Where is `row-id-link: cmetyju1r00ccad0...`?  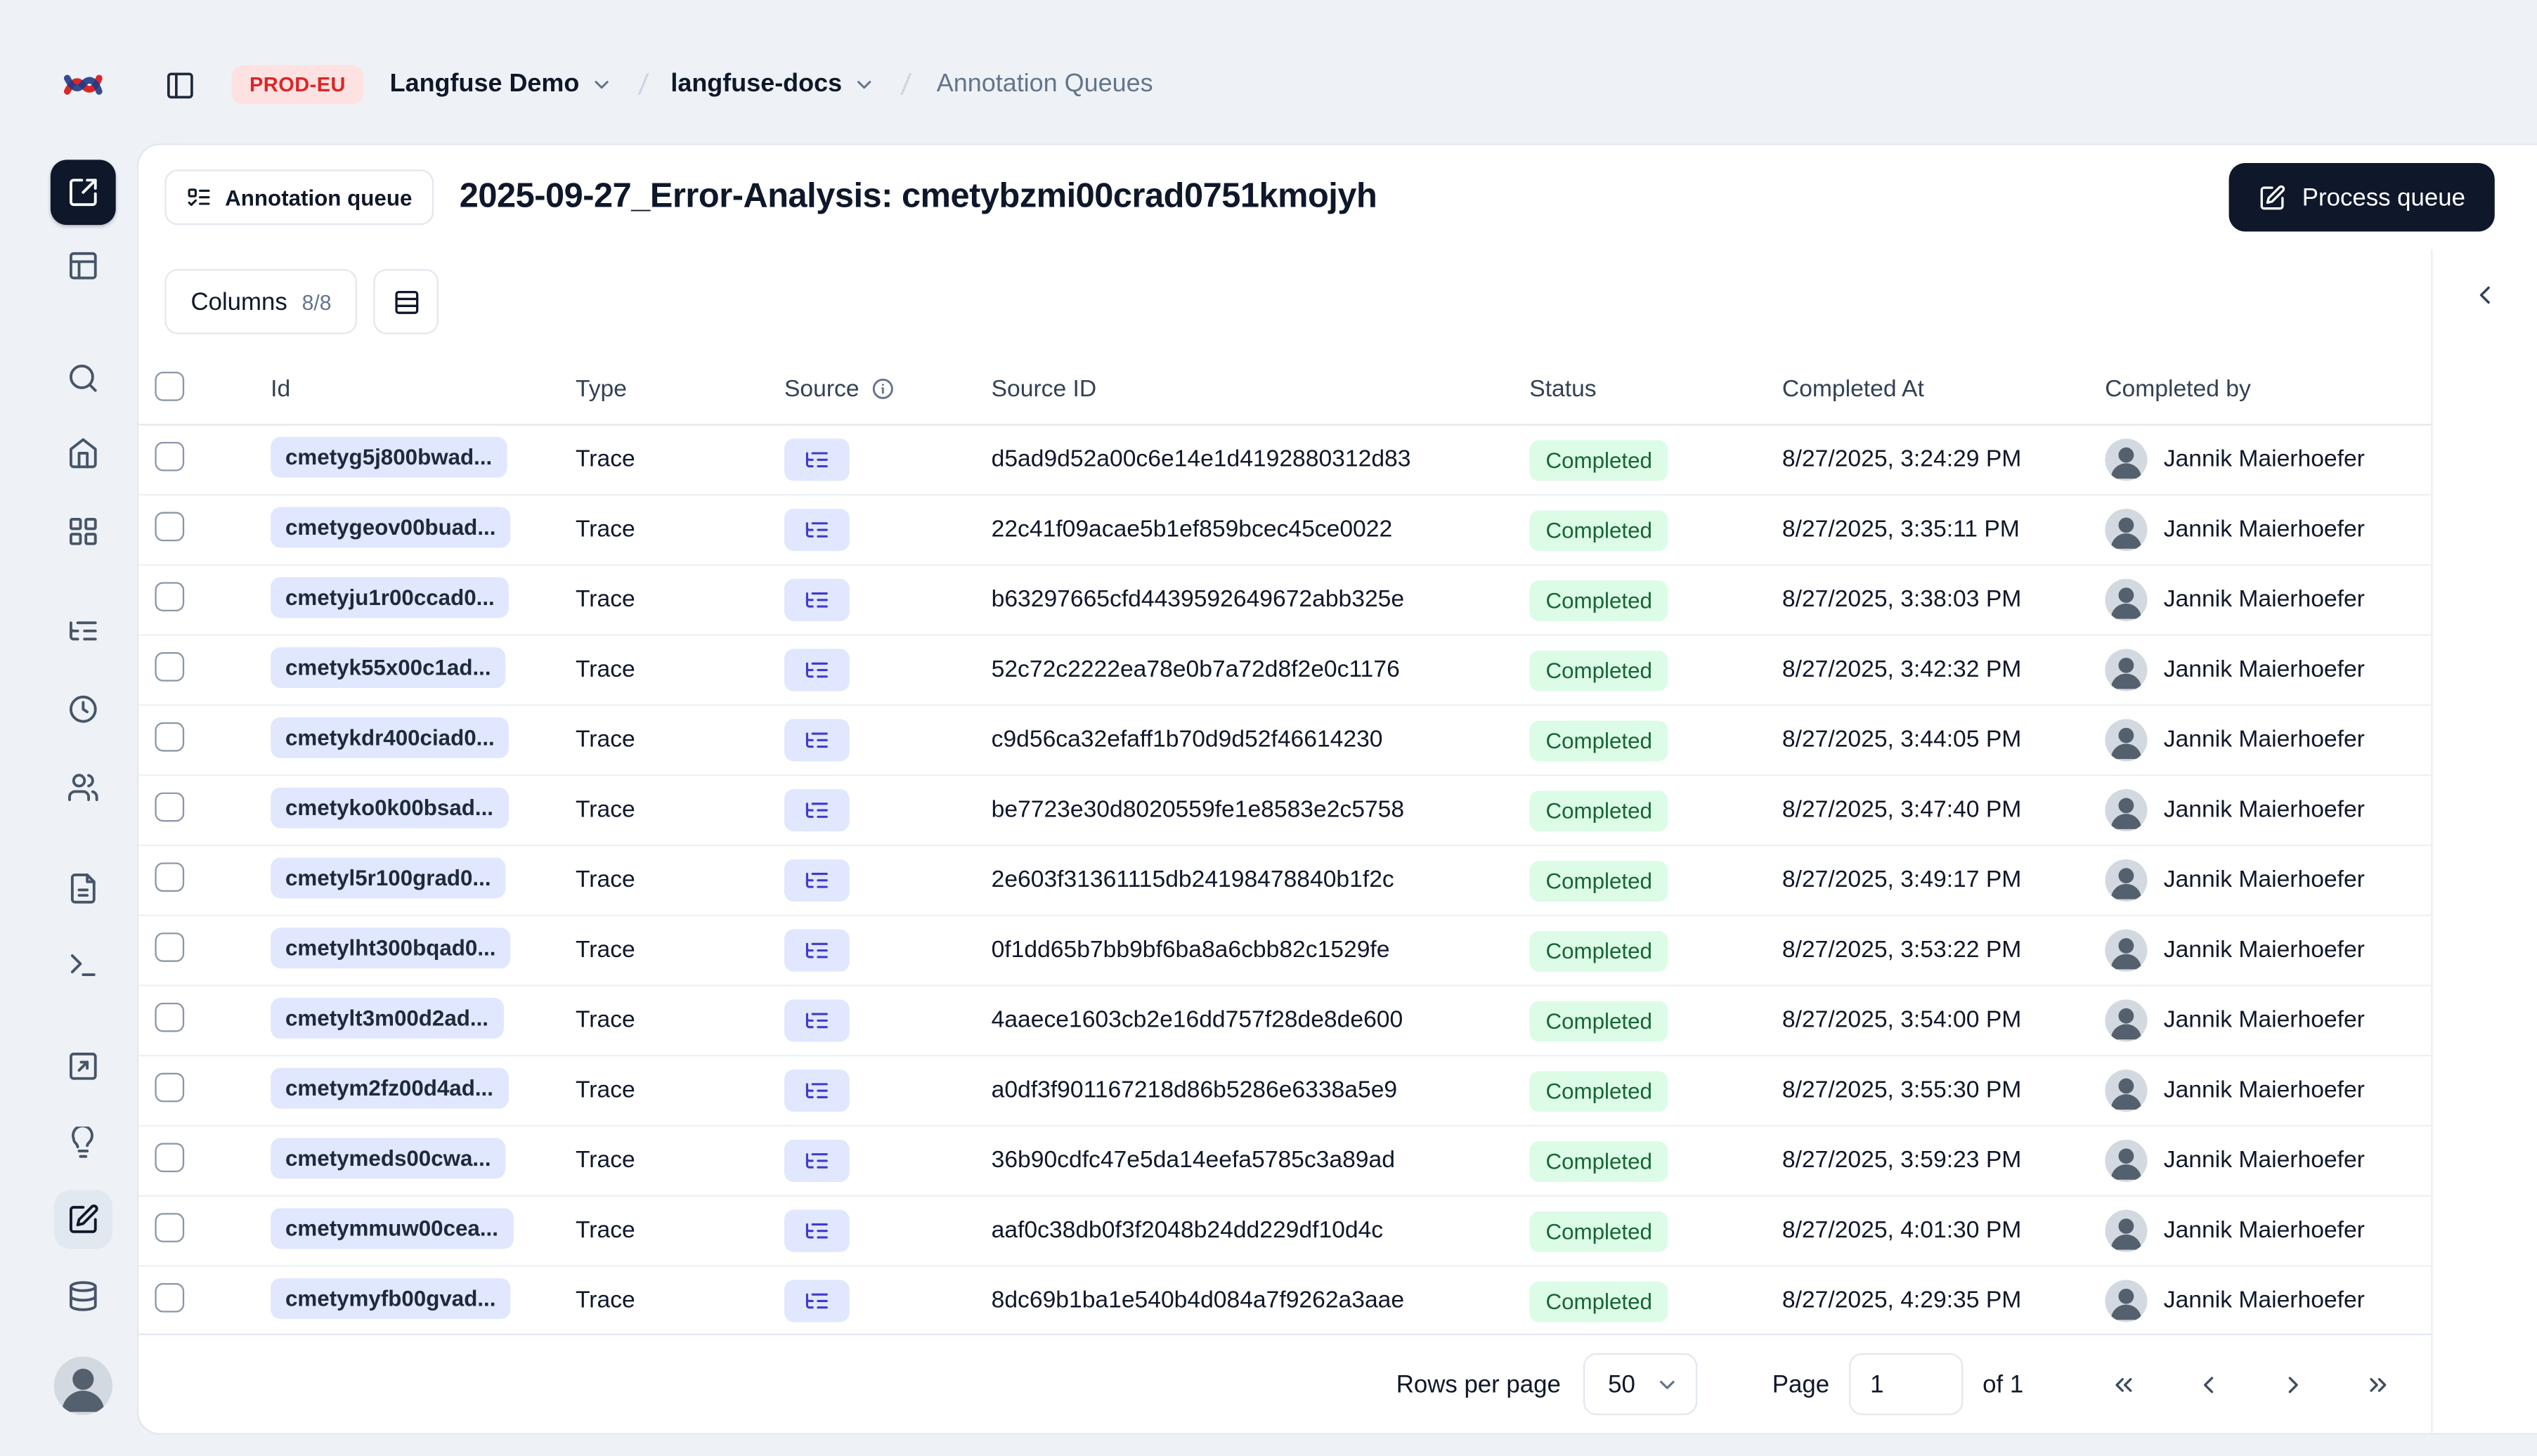
row-id-link: cmetyju1r00ccad0... is located at coordinates (390, 597).